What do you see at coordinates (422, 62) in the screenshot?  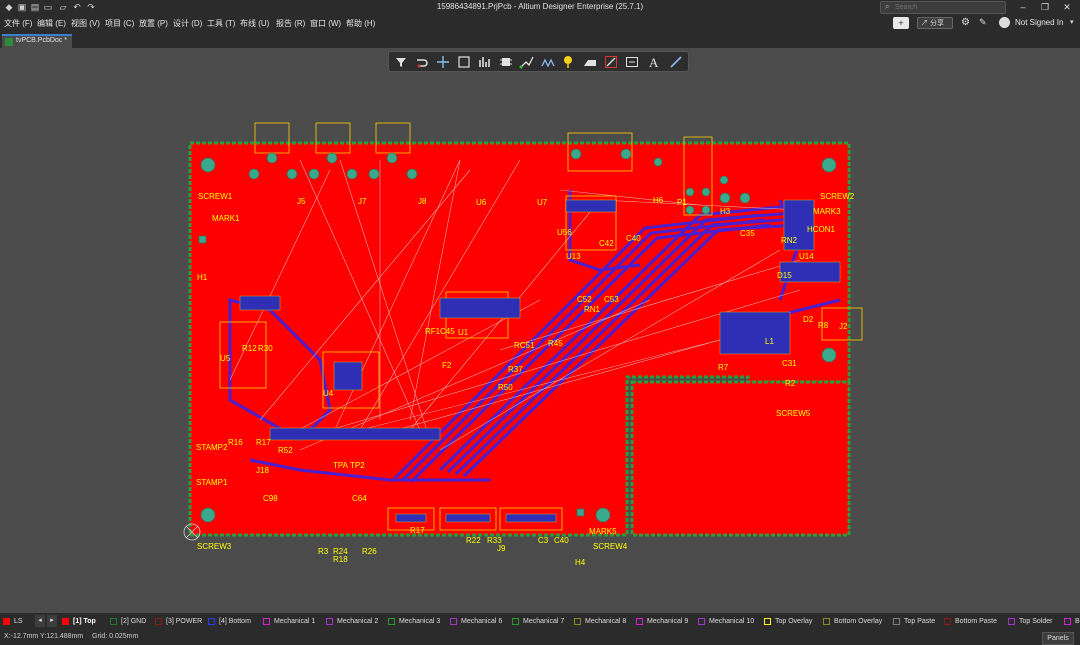 I see `interactive-route-icon` at bounding box center [422, 62].